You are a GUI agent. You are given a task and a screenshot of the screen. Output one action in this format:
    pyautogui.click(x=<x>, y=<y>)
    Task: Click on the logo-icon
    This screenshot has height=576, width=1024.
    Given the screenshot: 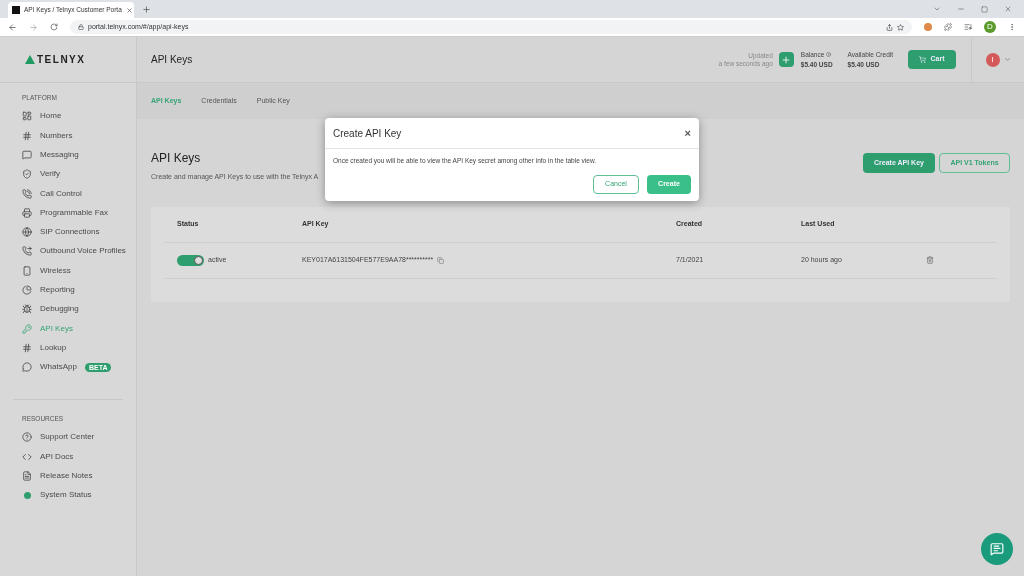 What is the action you would take?
    pyautogui.click(x=30, y=59)
    